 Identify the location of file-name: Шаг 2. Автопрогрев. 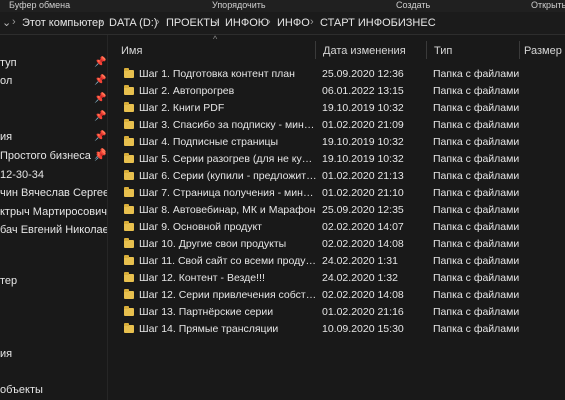
(187, 91).